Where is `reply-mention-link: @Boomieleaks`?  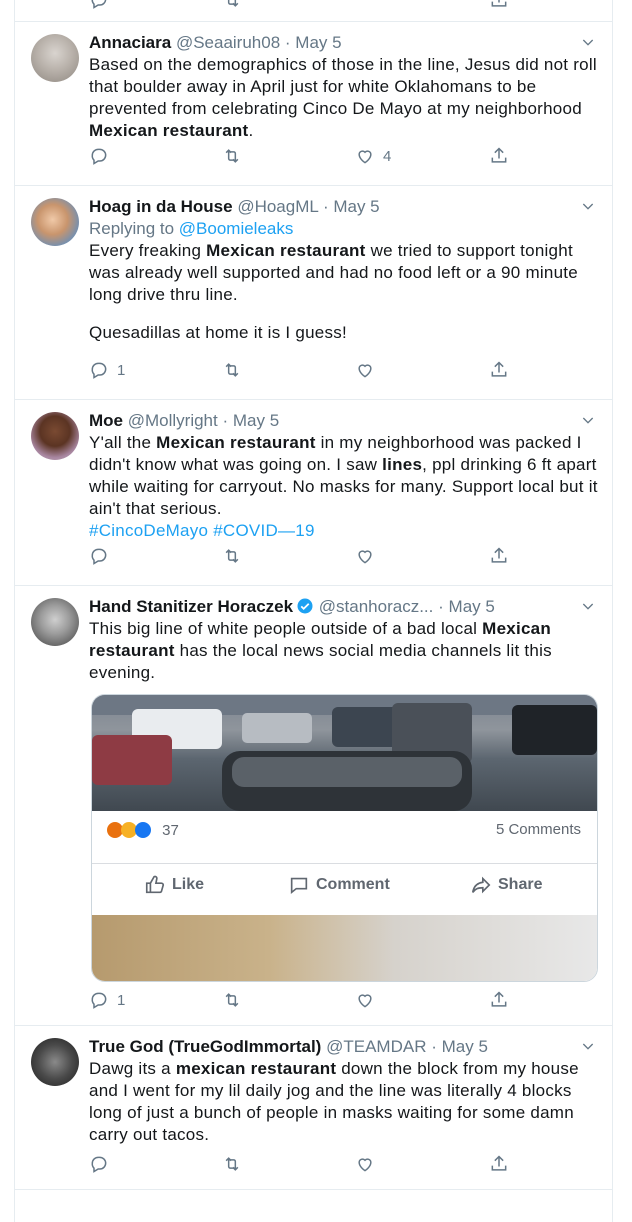
reply-mention-link: @Boomieleaks is located at coordinates (236, 228).